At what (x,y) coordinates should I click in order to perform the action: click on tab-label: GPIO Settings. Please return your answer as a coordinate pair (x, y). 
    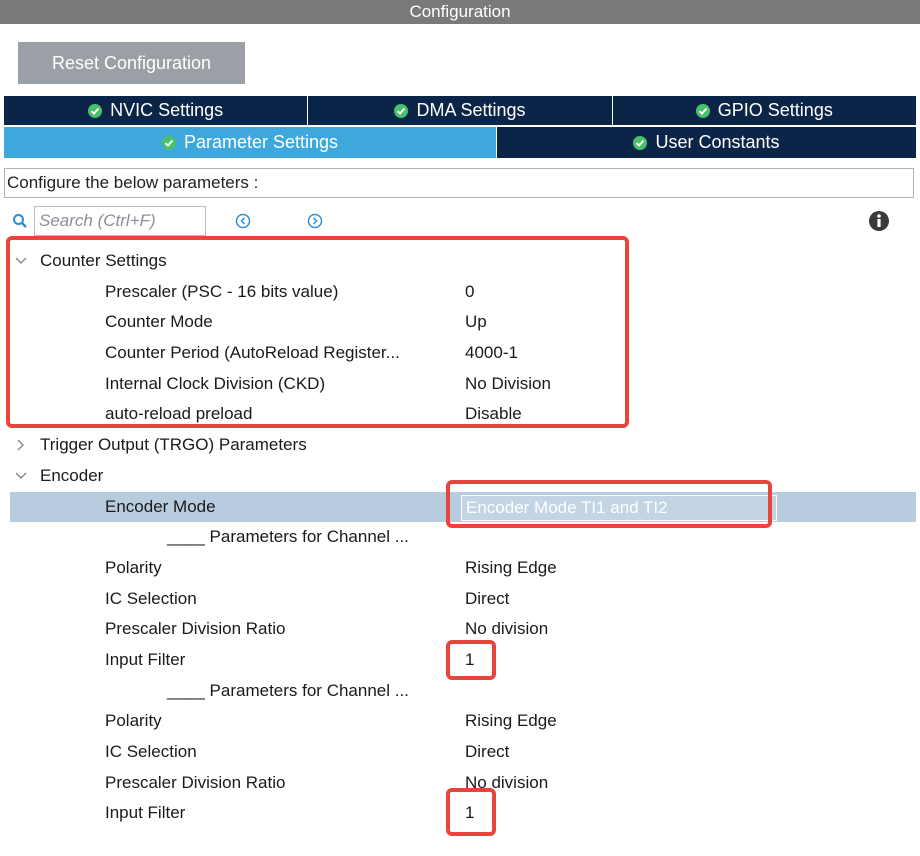
    Looking at the image, I should click on (775, 110).